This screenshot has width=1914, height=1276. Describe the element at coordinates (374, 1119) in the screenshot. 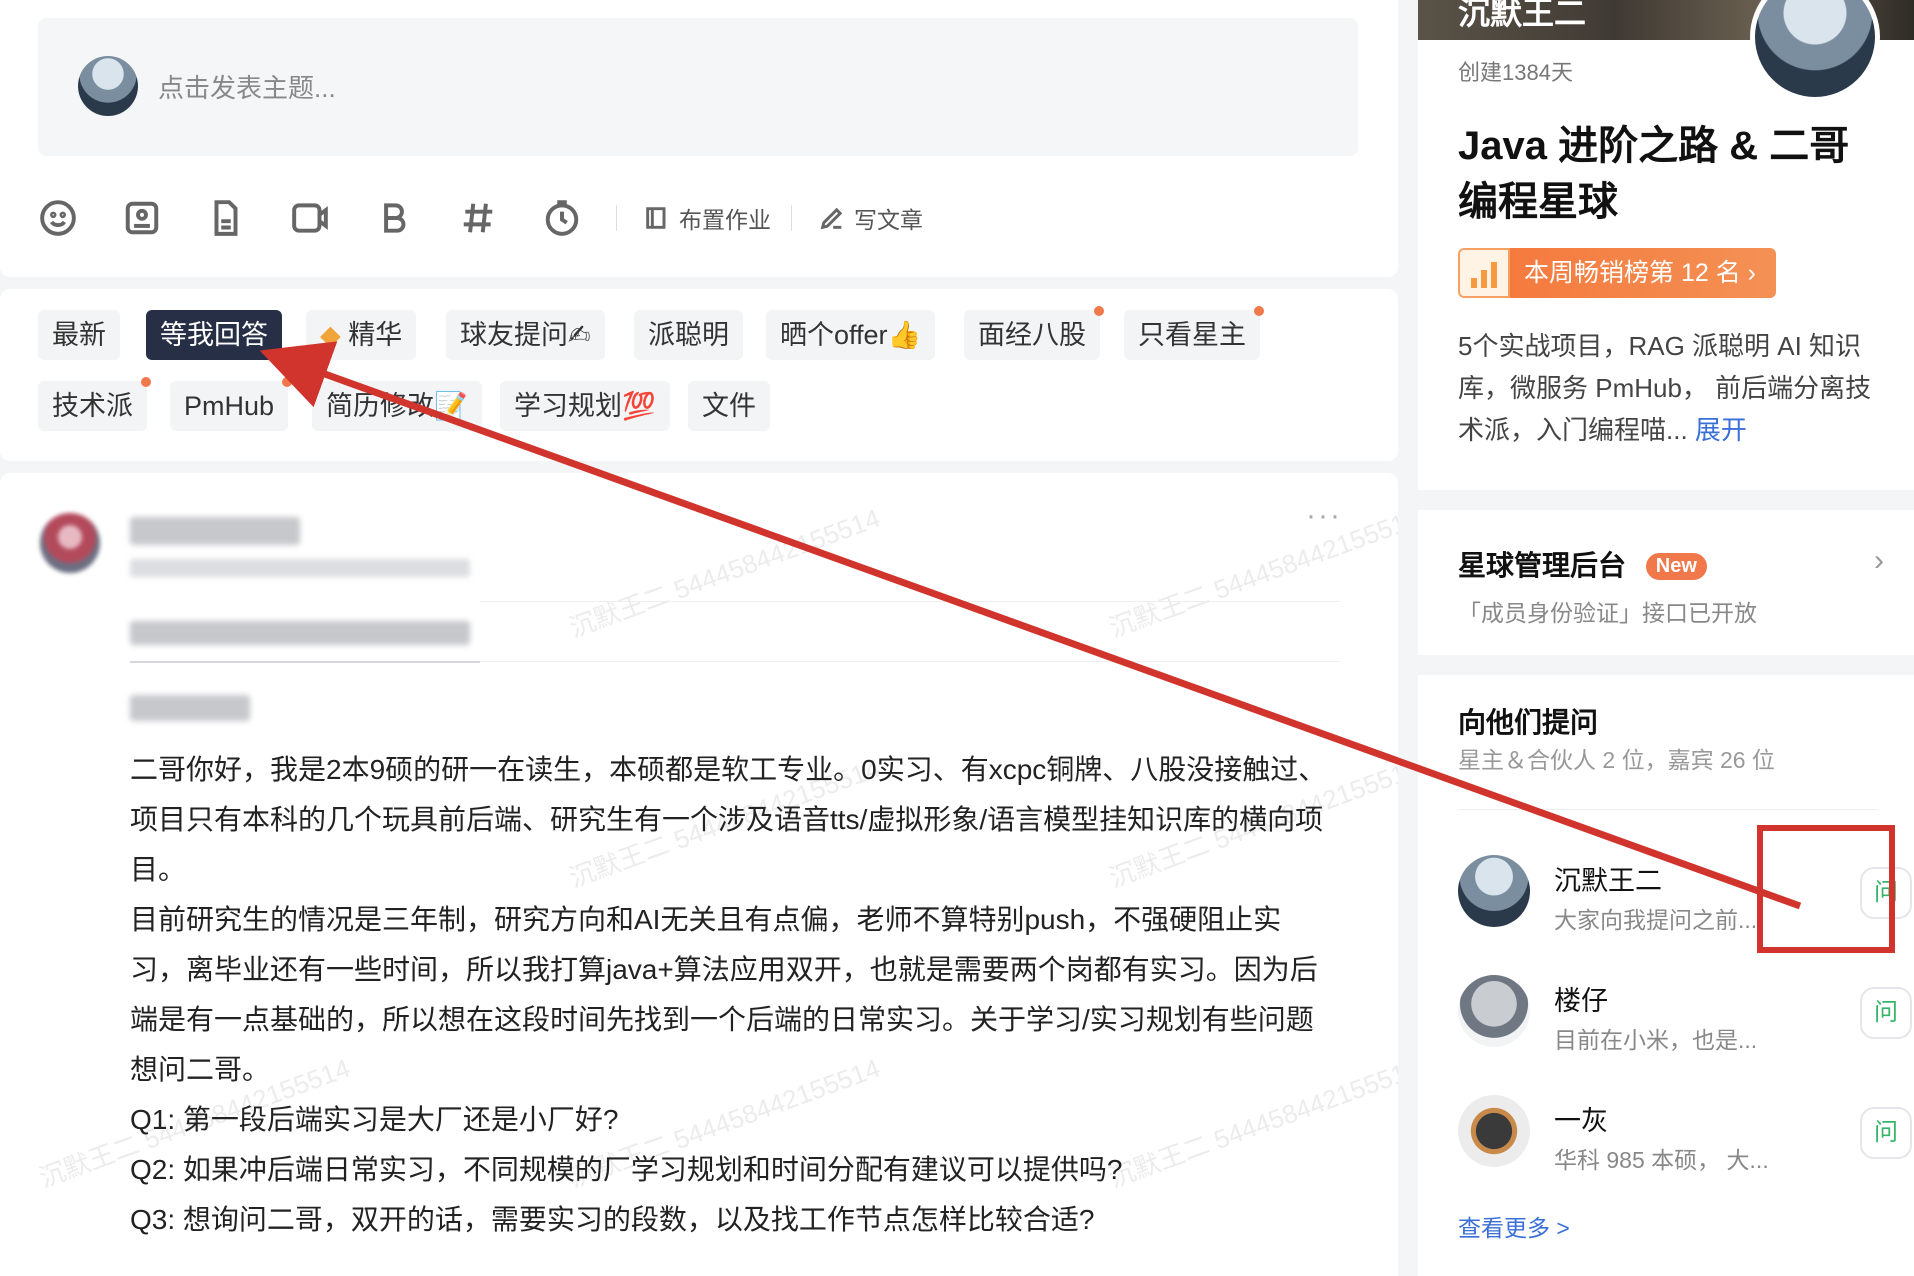

I see `post-question: Q1: 第一段后端实习是大厂还是小厂好?` at that location.